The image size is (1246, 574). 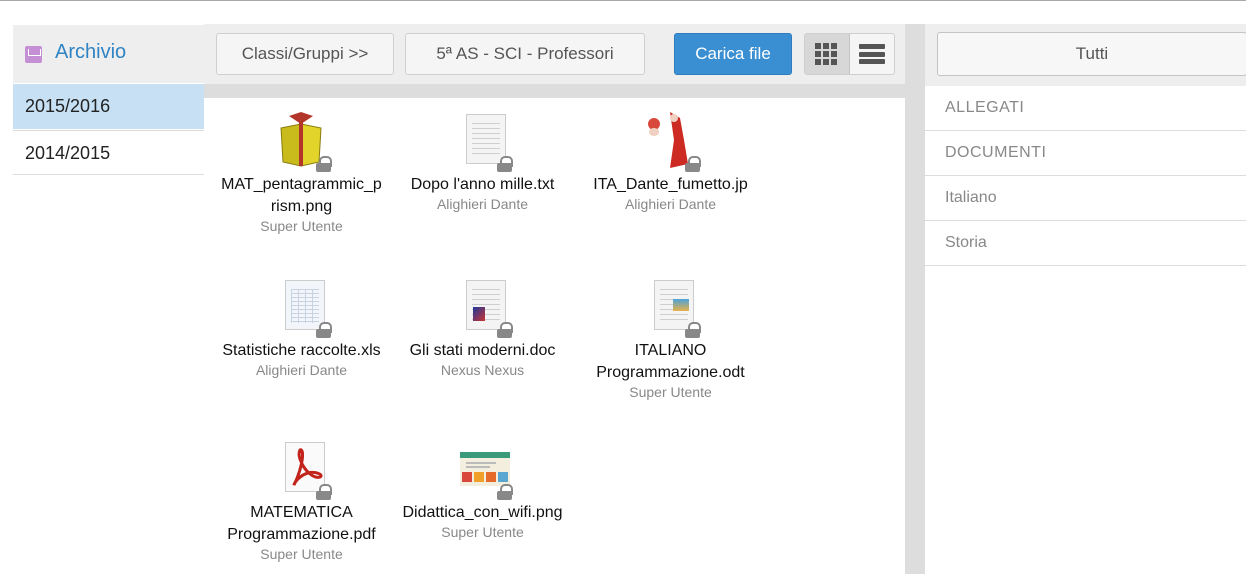 I want to click on list-icon, so click(x=872, y=54).